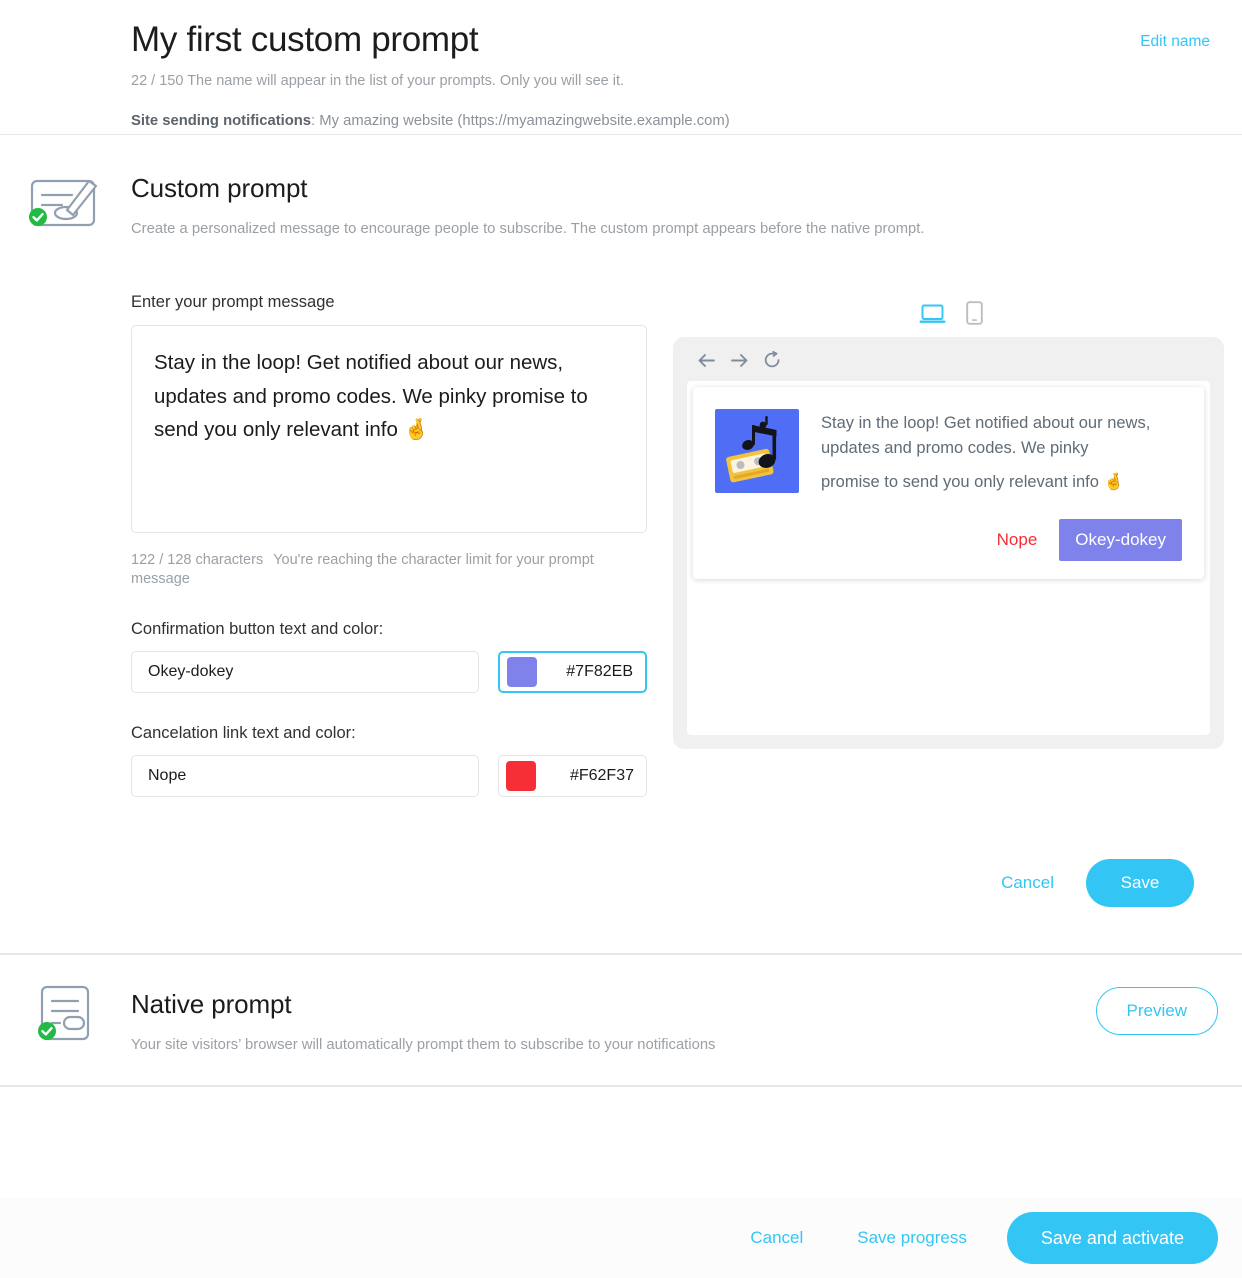 The image size is (1242, 1278). What do you see at coordinates (674, 906) in the screenshot?
I see `custom-prompt-actions: Cancel Save` at bounding box center [674, 906].